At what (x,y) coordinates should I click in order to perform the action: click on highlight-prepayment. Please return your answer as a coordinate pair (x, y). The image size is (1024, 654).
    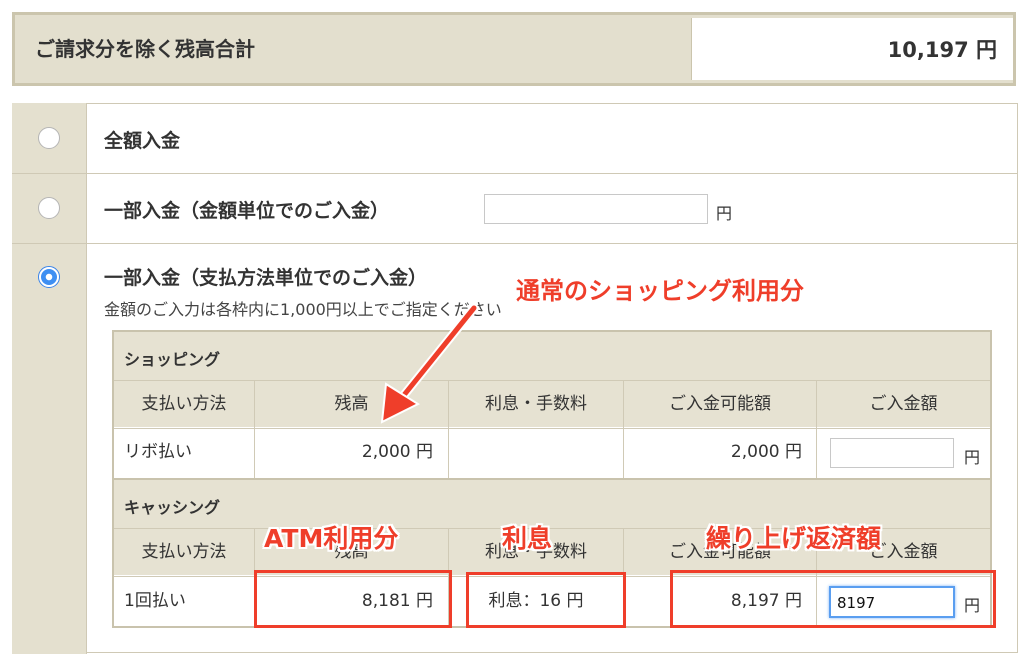
    Looking at the image, I should click on (833, 599).